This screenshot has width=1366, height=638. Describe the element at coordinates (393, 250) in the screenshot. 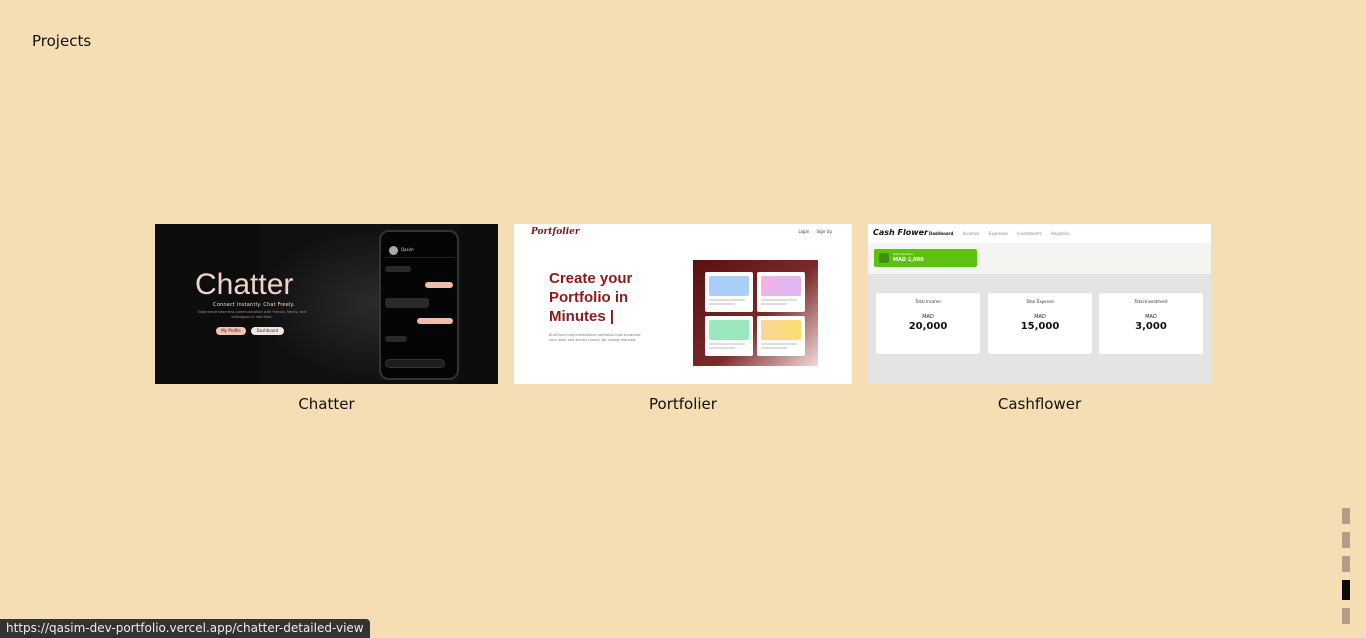

I see `avatar` at that location.